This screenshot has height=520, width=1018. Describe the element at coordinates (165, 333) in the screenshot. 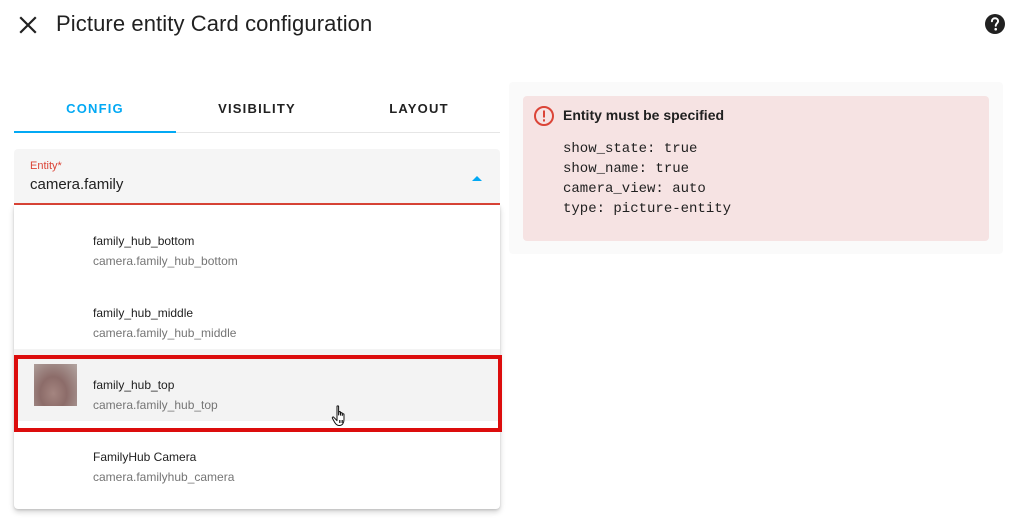

I see `option-entity-id: camera.family_hub_middle` at that location.